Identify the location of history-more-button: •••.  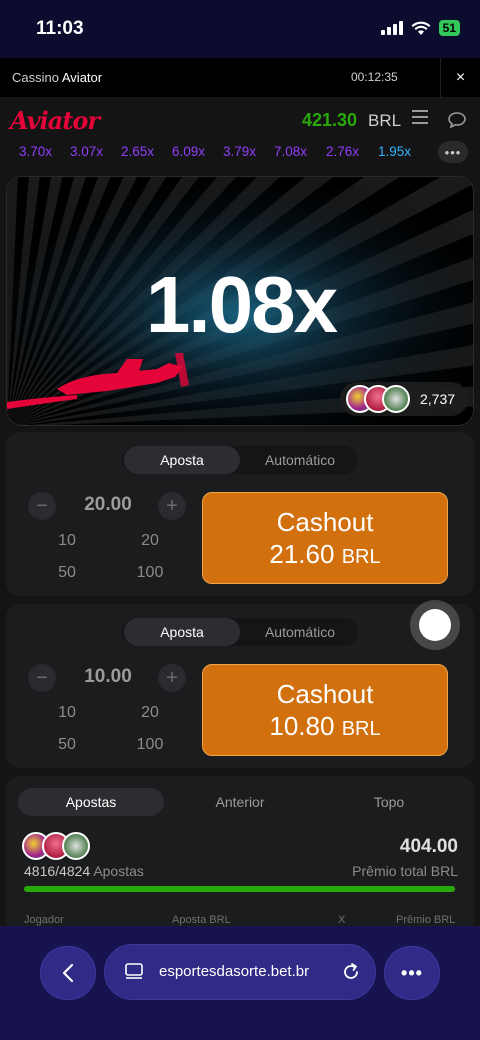
(453, 152).